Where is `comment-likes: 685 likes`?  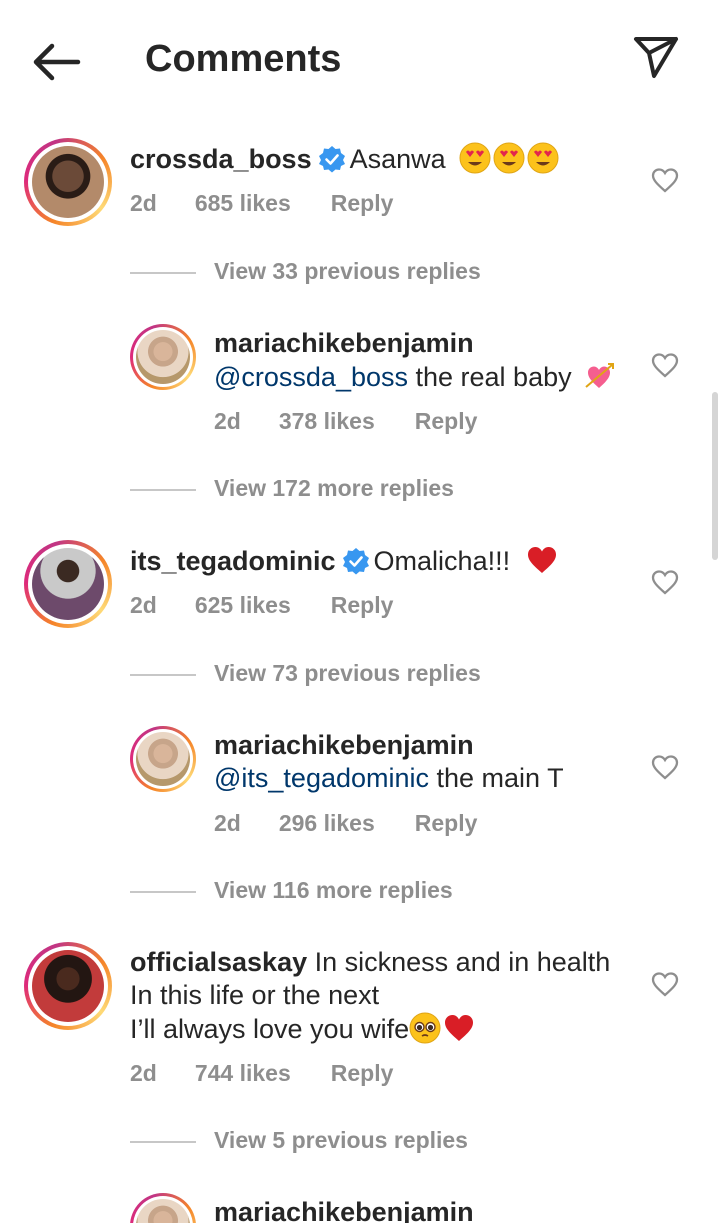
comment-likes: 685 likes is located at coordinates (243, 203).